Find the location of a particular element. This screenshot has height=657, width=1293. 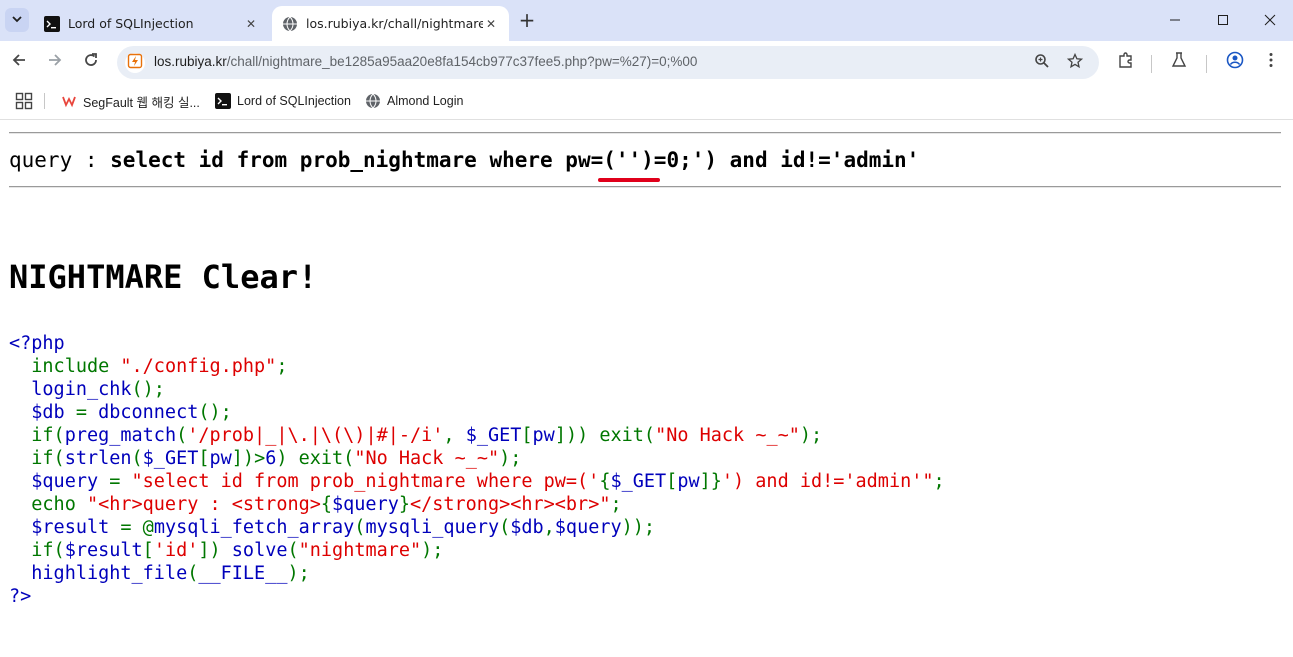

code-token: preg_match is located at coordinates (120, 435).